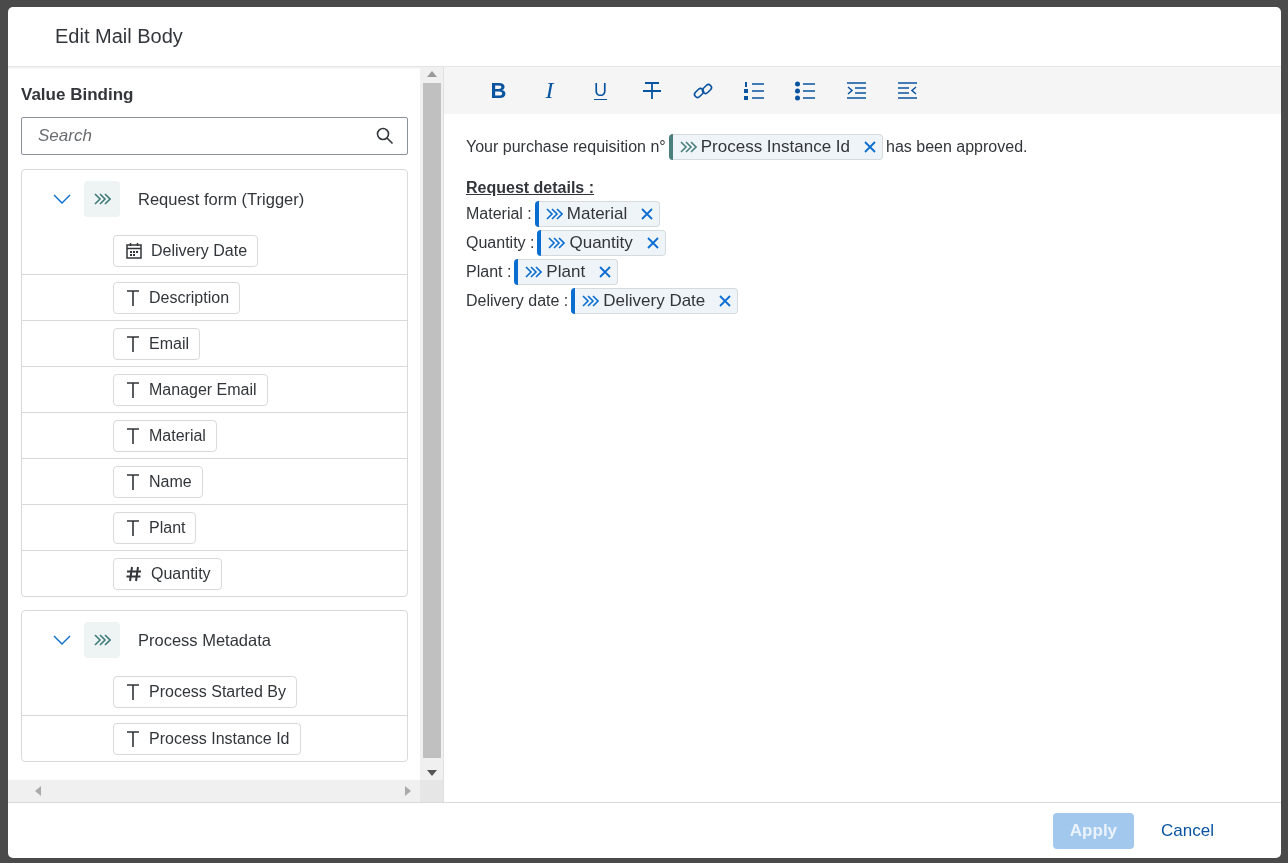  I want to click on vertical-scrollbar, so click(431, 423).